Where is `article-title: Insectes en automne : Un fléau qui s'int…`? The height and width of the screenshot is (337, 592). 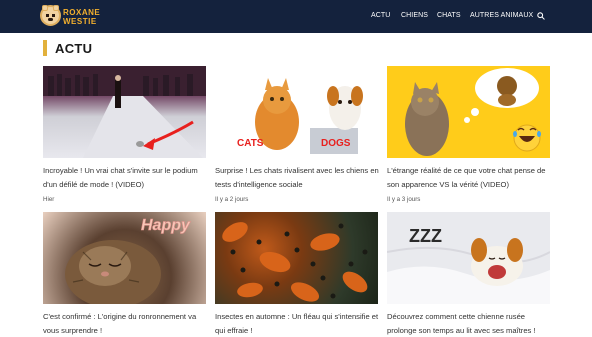
article-title: Insectes en automne : Un fléau qui s'int… is located at coordinates (298, 323).